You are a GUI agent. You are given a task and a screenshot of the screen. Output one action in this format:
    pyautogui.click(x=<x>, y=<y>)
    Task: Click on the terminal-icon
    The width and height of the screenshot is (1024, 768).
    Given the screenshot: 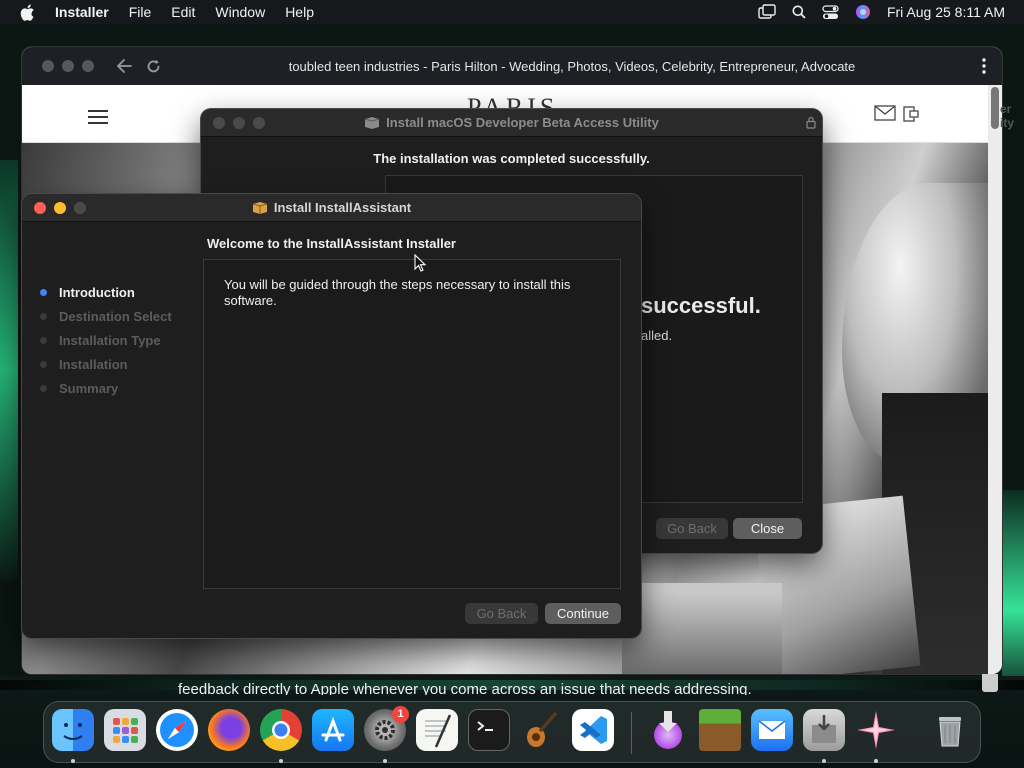 What is the action you would take?
    pyautogui.click(x=489, y=730)
    